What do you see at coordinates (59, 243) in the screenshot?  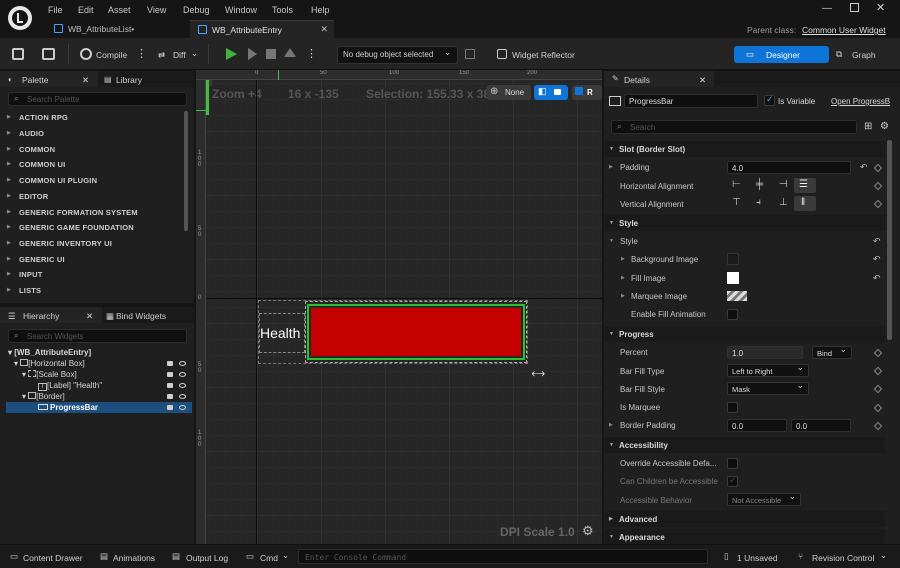 I see `category-item: GENERIC INVENTORY UI` at bounding box center [59, 243].